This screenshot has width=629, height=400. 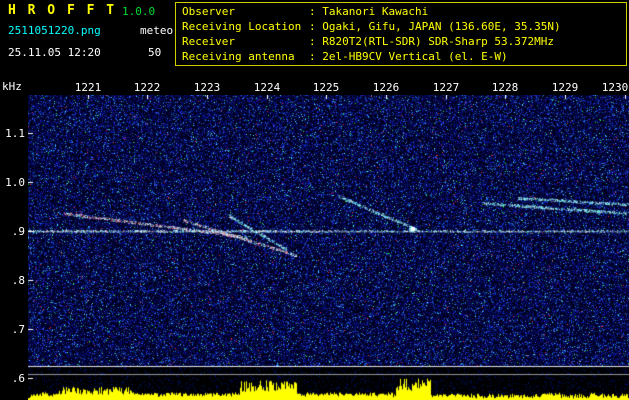 I want to click on x-tick-label: 1221, so click(x=88, y=87).